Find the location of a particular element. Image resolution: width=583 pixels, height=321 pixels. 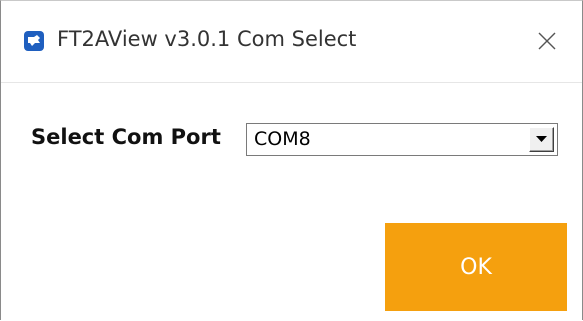

close-icon is located at coordinates (547, 41).